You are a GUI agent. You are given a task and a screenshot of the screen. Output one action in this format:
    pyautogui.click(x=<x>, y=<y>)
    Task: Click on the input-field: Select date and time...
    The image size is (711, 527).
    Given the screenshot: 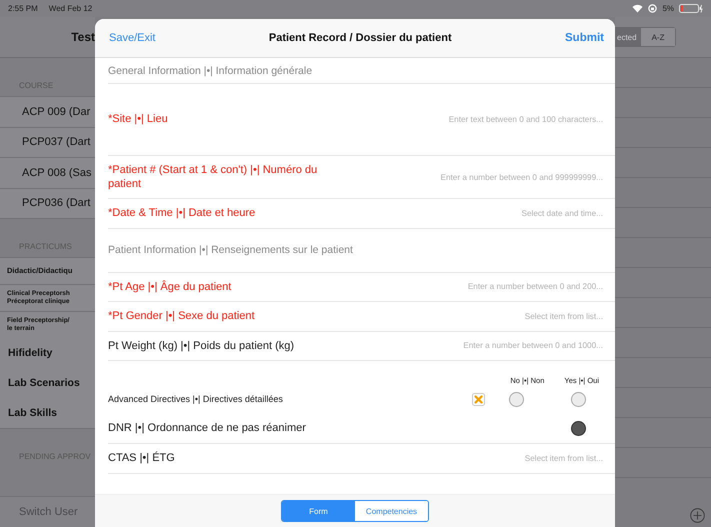 What is the action you would take?
    pyautogui.click(x=540, y=213)
    